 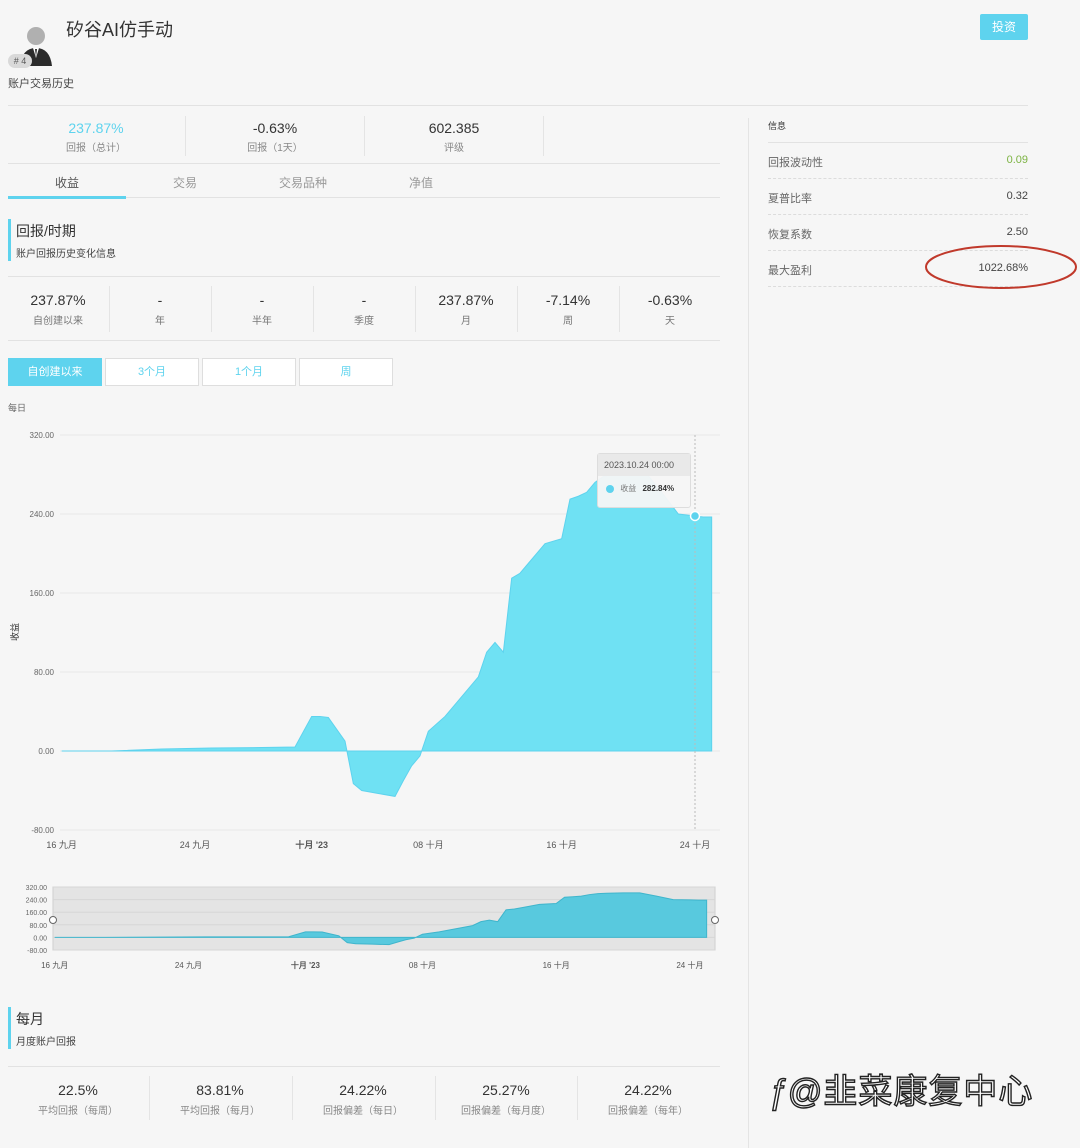 What do you see at coordinates (303, 182) in the screenshot?
I see `tab-symbols: 交易品种` at bounding box center [303, 182].